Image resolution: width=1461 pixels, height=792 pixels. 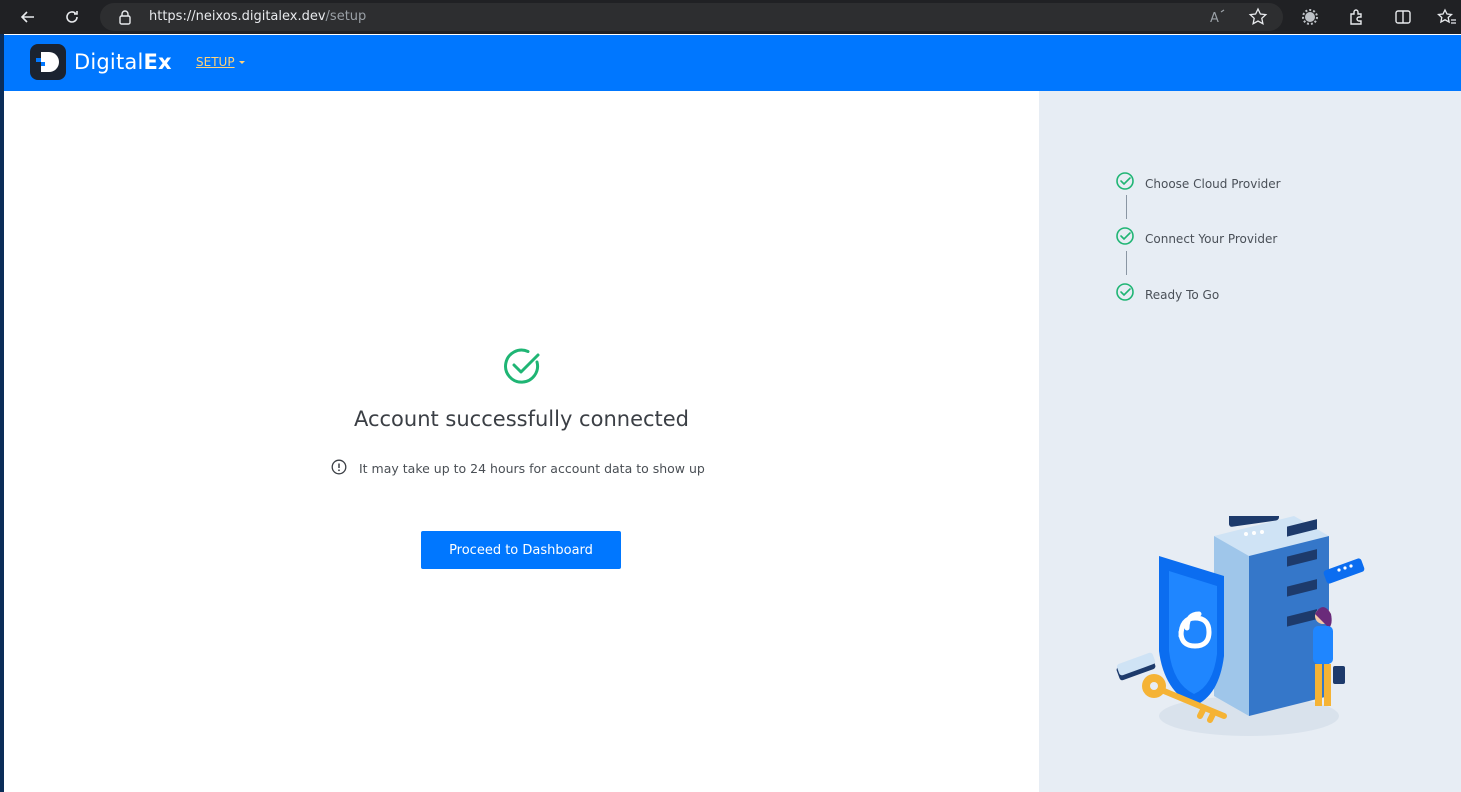 What do you see at coordinates (1403, 17) in the screenshot?
I see `split-screen-icon` at bounding box center [1403, 17].